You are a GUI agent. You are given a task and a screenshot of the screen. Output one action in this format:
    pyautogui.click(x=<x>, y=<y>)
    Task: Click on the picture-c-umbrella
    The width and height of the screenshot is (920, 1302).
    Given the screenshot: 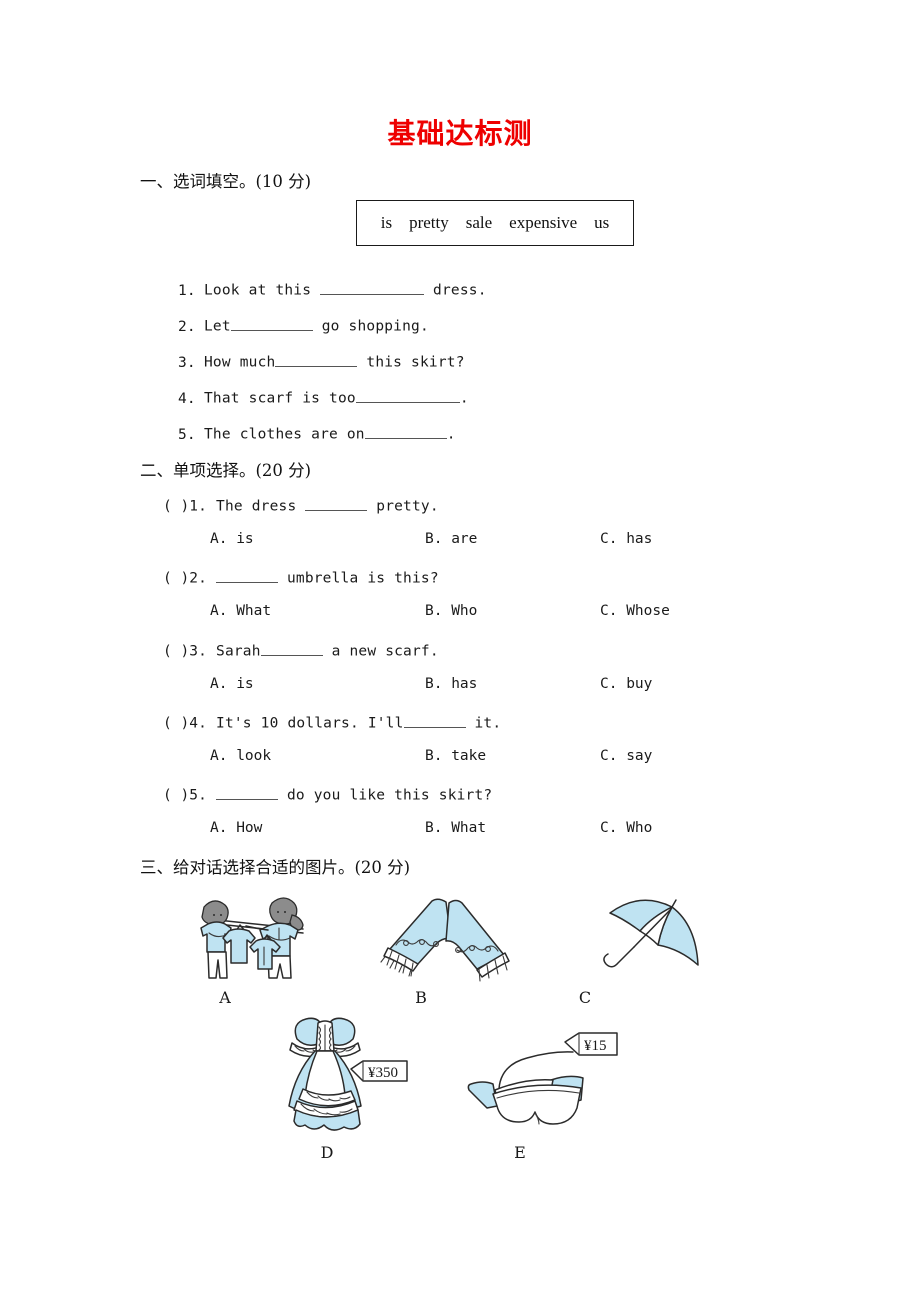 What is the action you would take?
    pyautogui.click(x=665, y=940)
    